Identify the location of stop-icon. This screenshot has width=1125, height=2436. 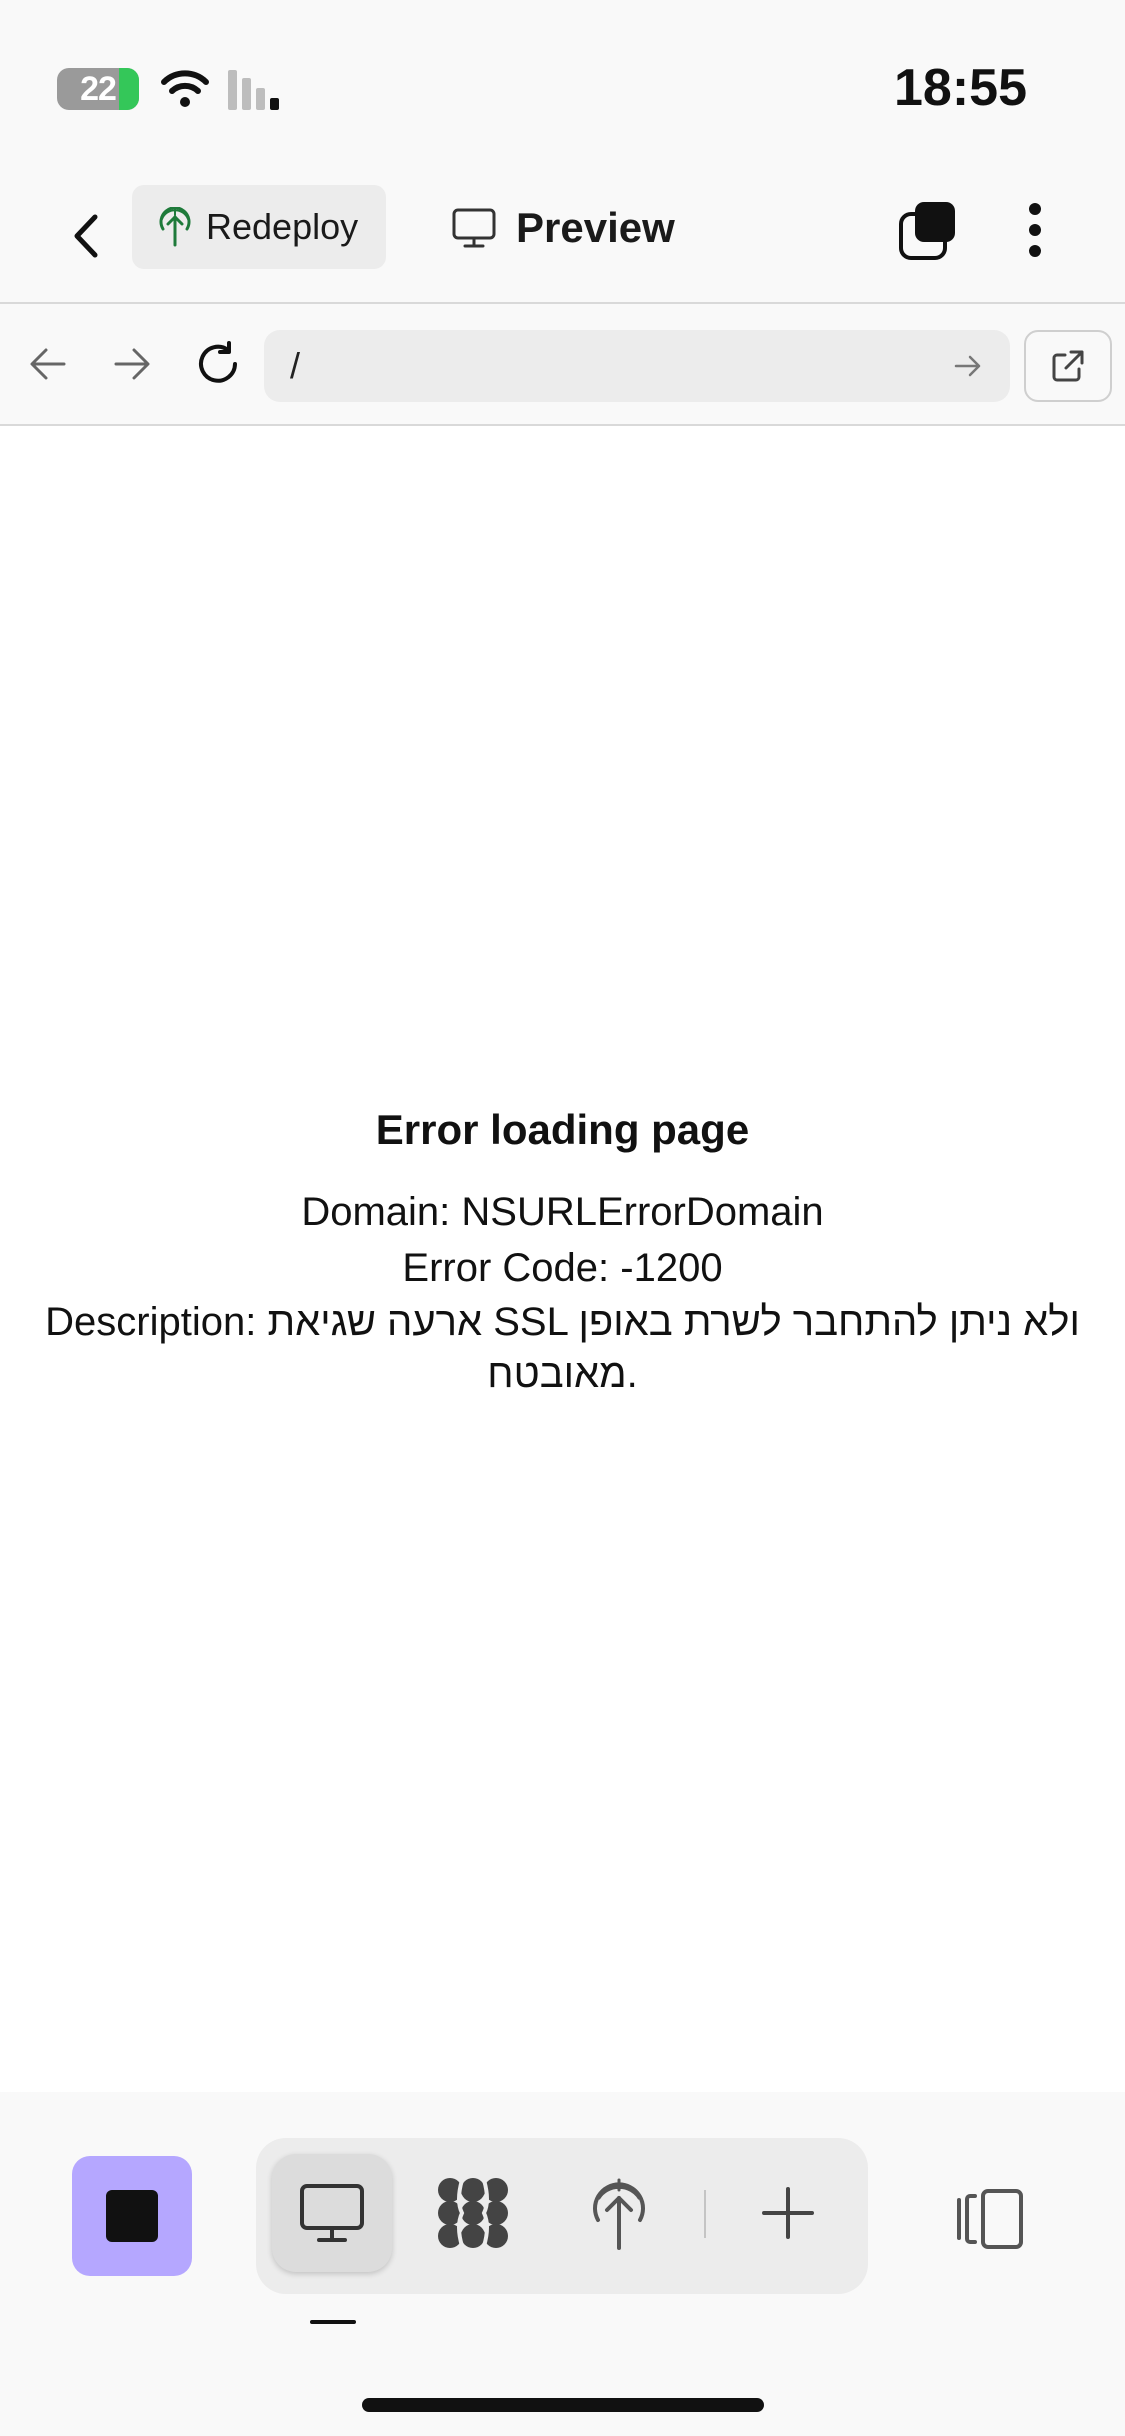
(132, 2216).